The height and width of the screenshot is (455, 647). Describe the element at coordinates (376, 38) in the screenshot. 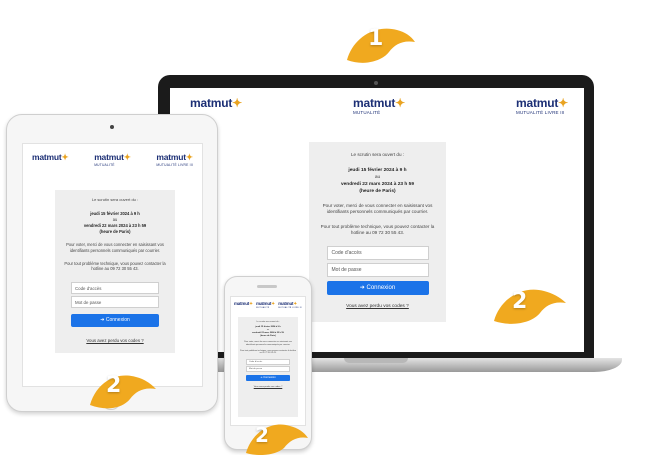

I see `step-number: 1` at that location.